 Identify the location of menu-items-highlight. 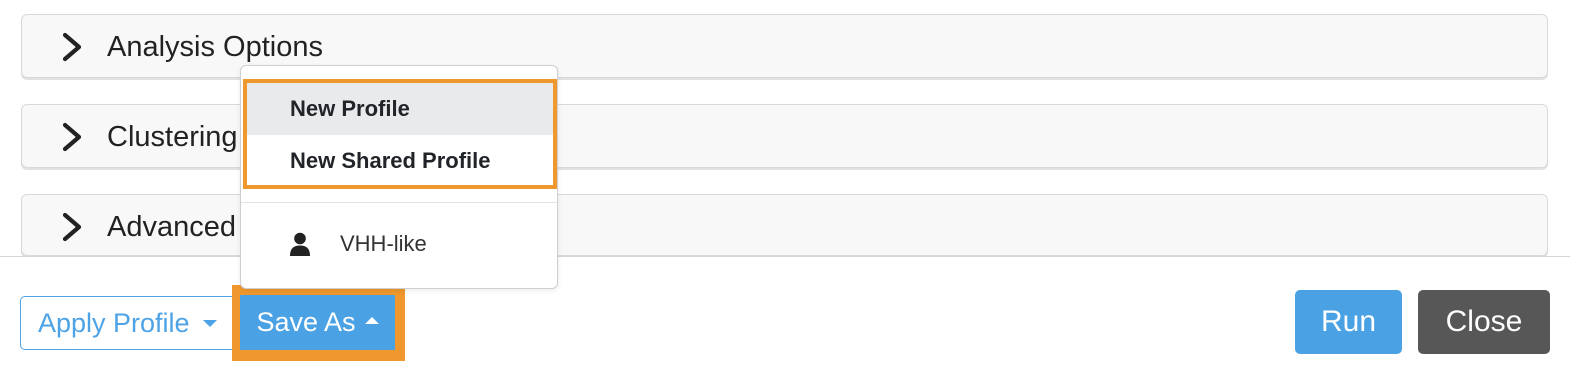
(400, 134).